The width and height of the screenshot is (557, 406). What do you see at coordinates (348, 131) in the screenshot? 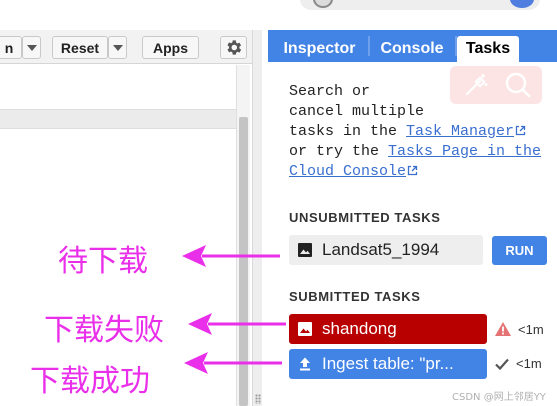
I see `help-text-fragment: tasks in the` at bounding box center [348, 131].